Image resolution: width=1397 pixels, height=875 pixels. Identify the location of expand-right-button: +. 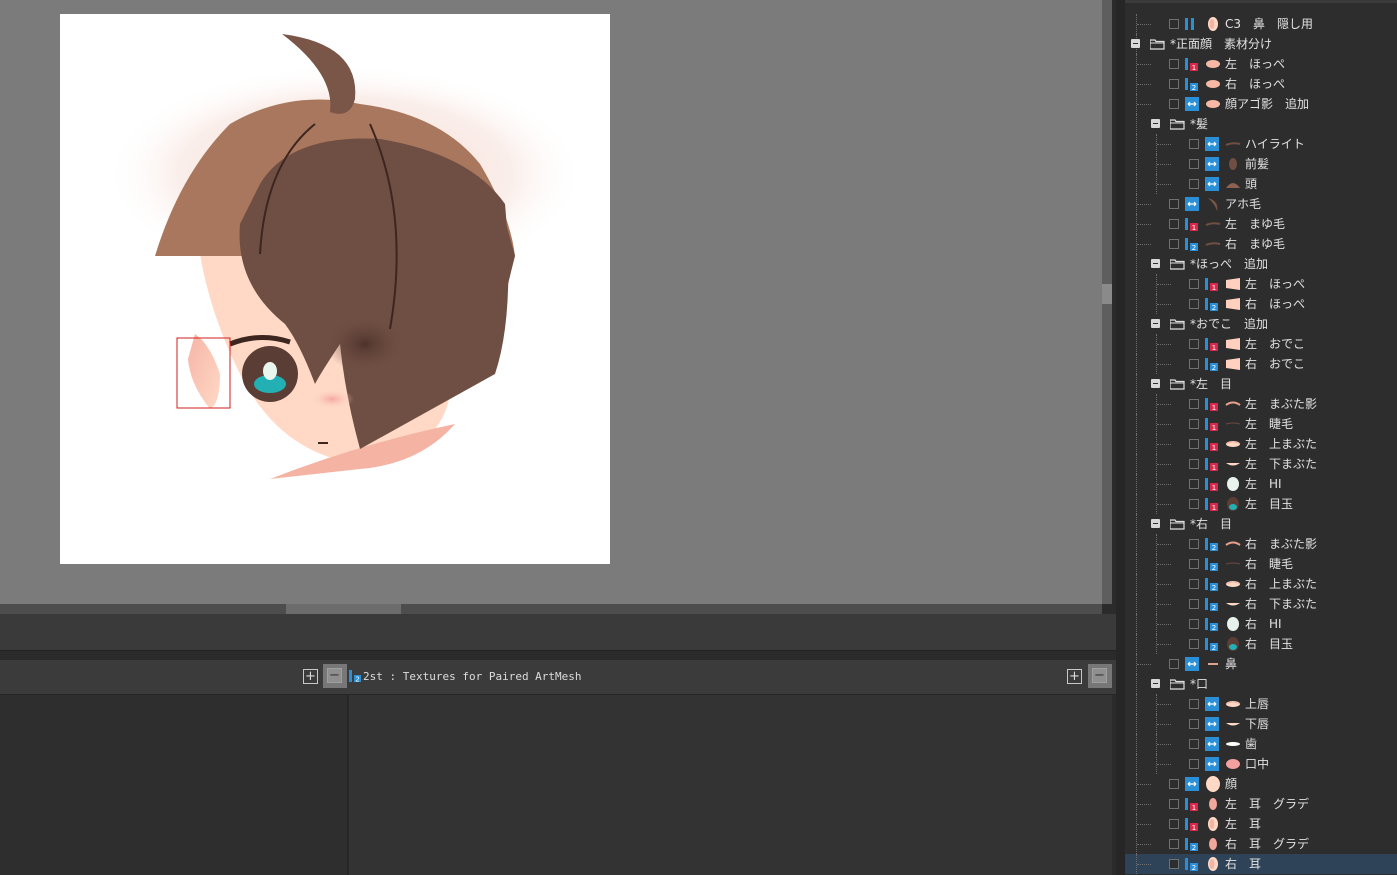
(1074, 676).